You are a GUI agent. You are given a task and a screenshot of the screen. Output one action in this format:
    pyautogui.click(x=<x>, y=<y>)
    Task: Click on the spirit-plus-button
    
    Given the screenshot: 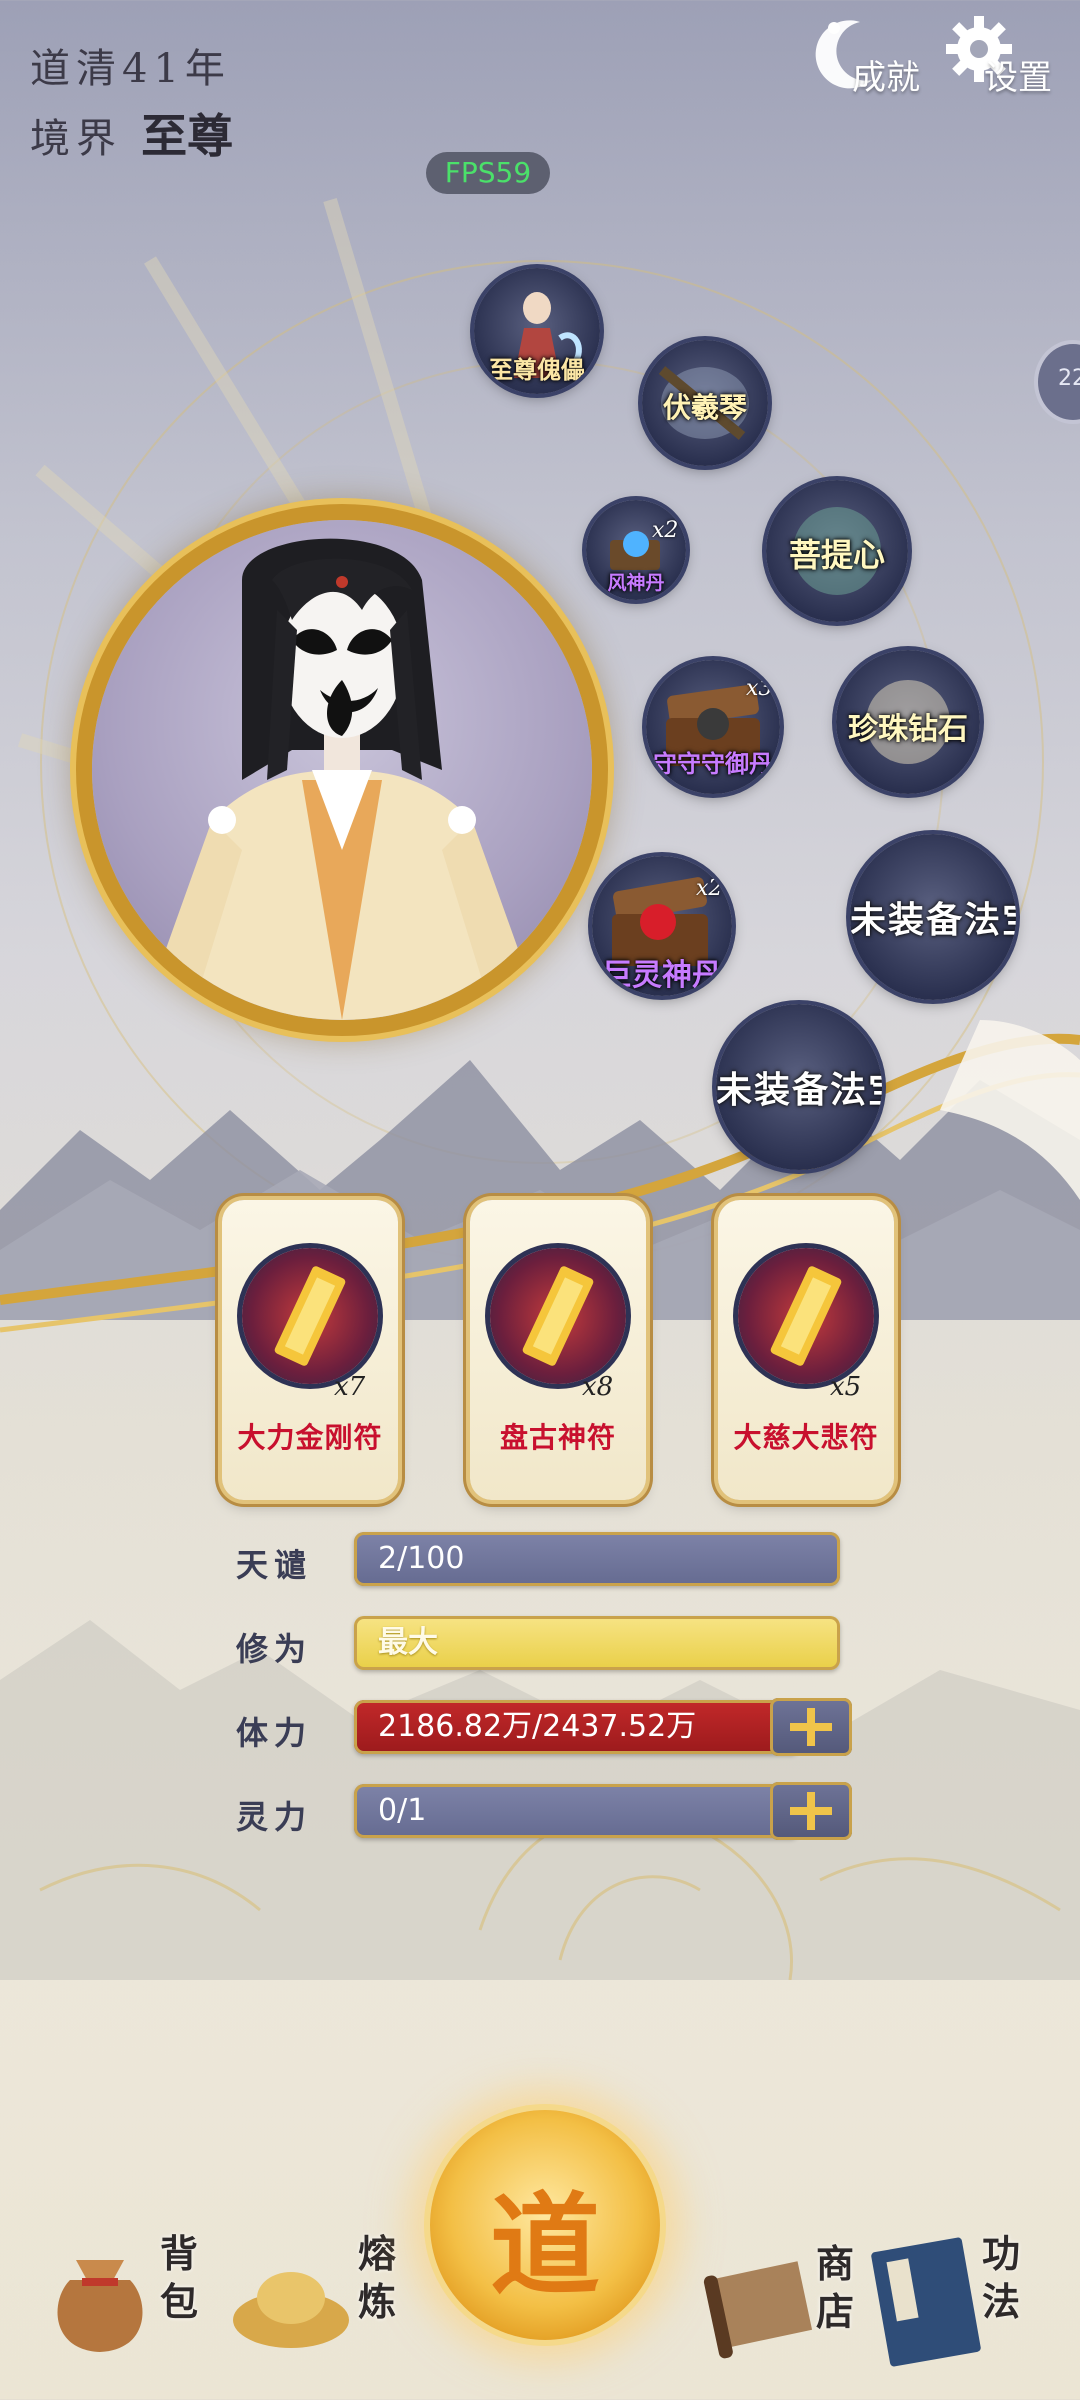 What is the action you would take?
    pyautogui.click(x=811, y=1811)
    